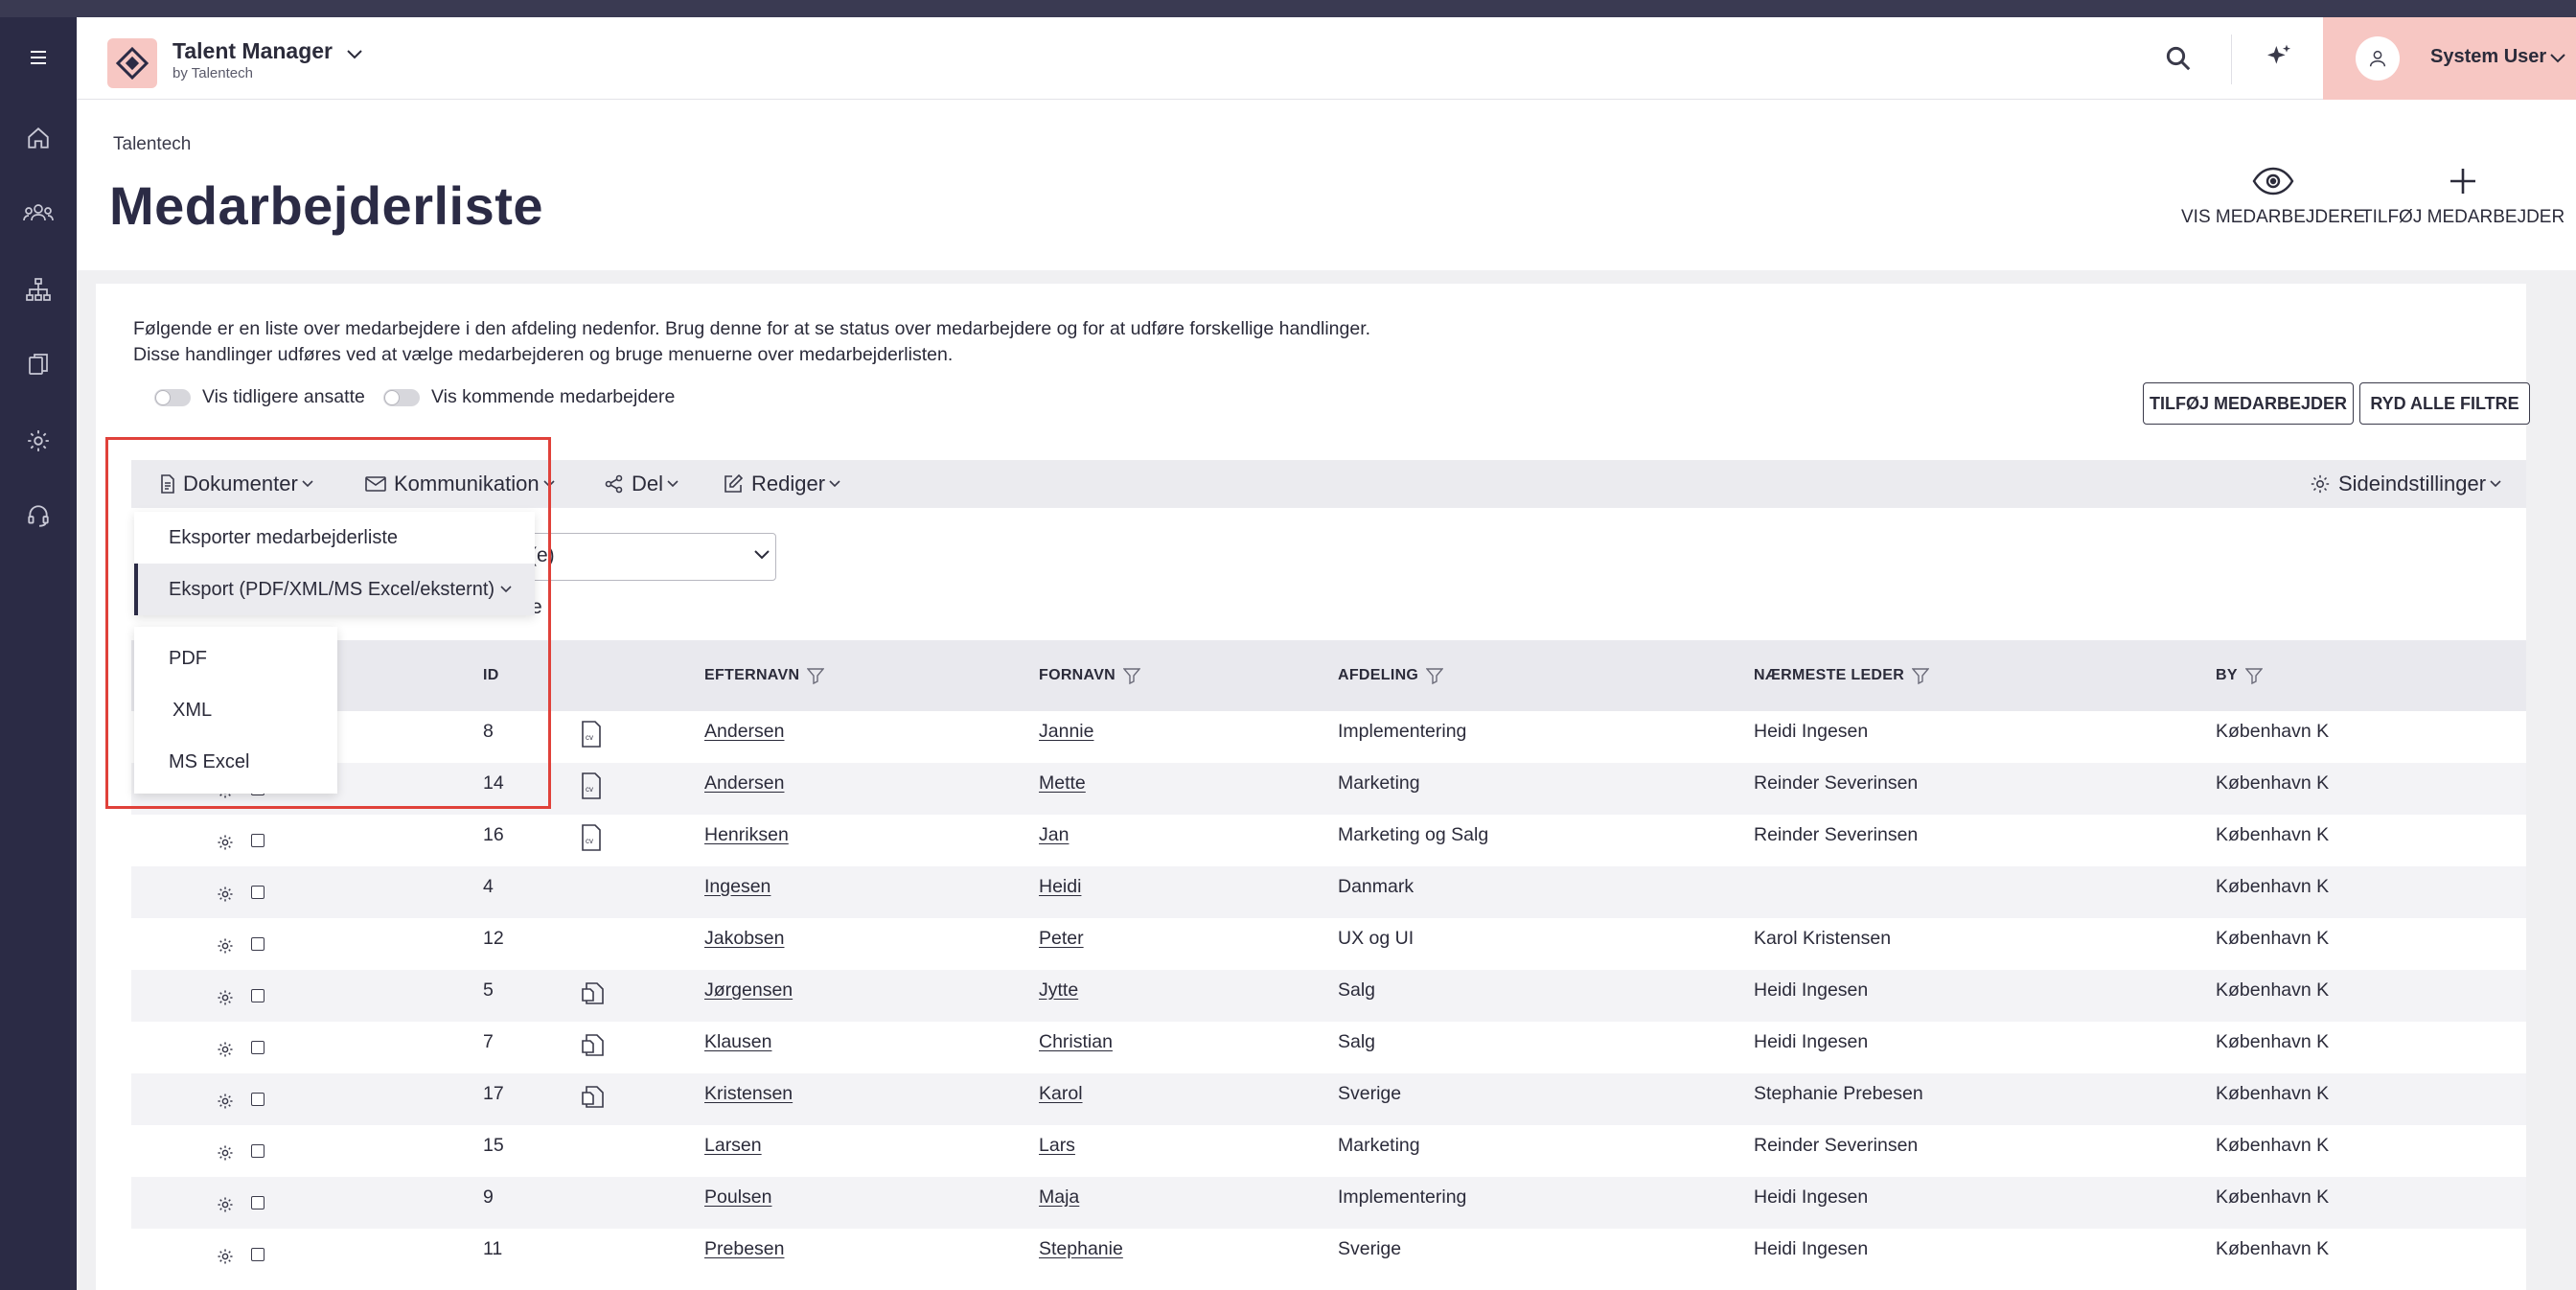 This screenshot has height=1290, width=2576. I want to click on cell-firstname: Jannie, so click(1066, 732).